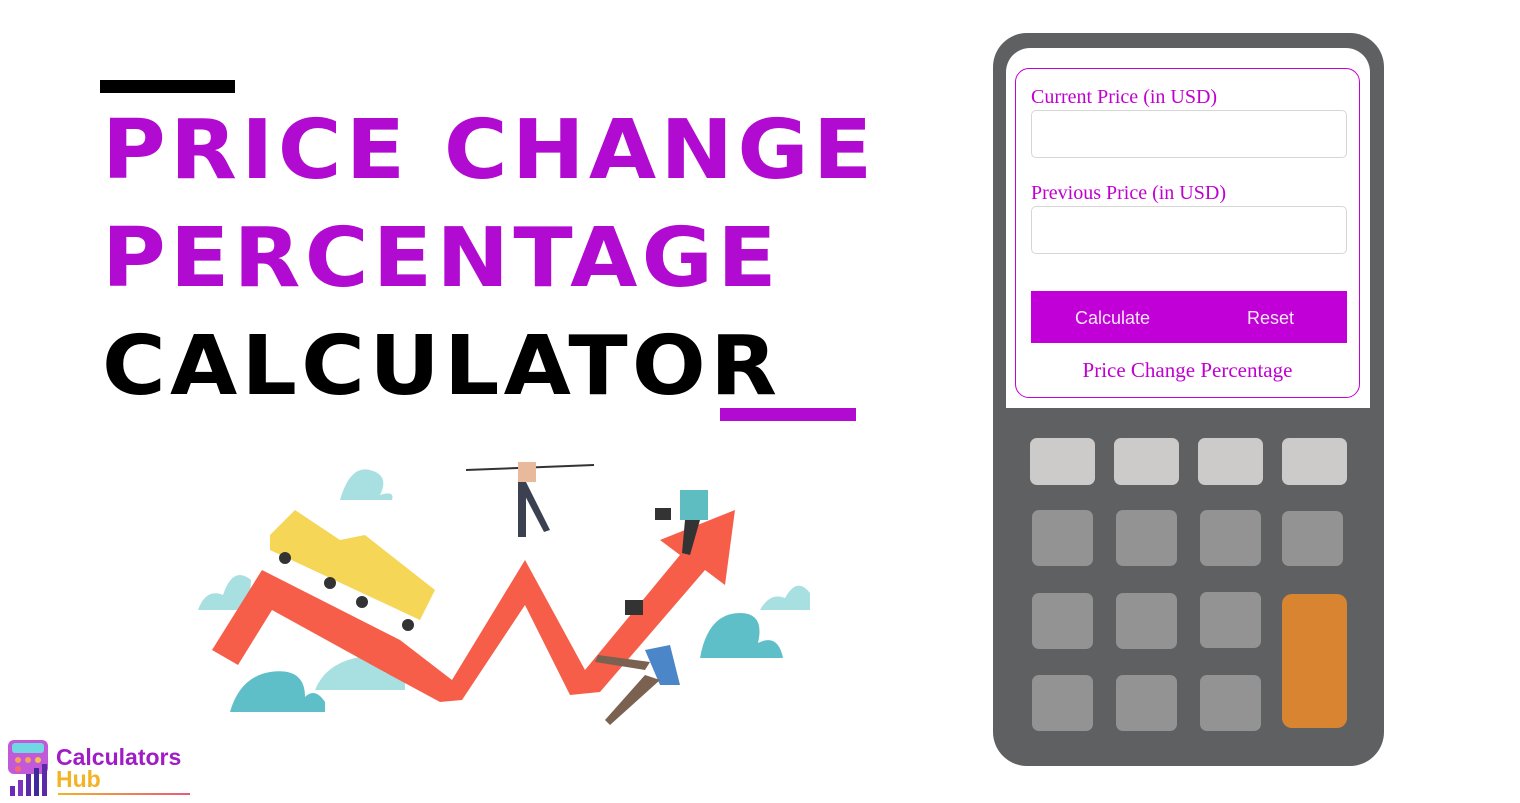 This screenshot has height=803, width=1520. What do you see at coordinates (1112, 317) in the screenshot?
I see `calculate-button: Calculate` at bounding box center [1112, 317].